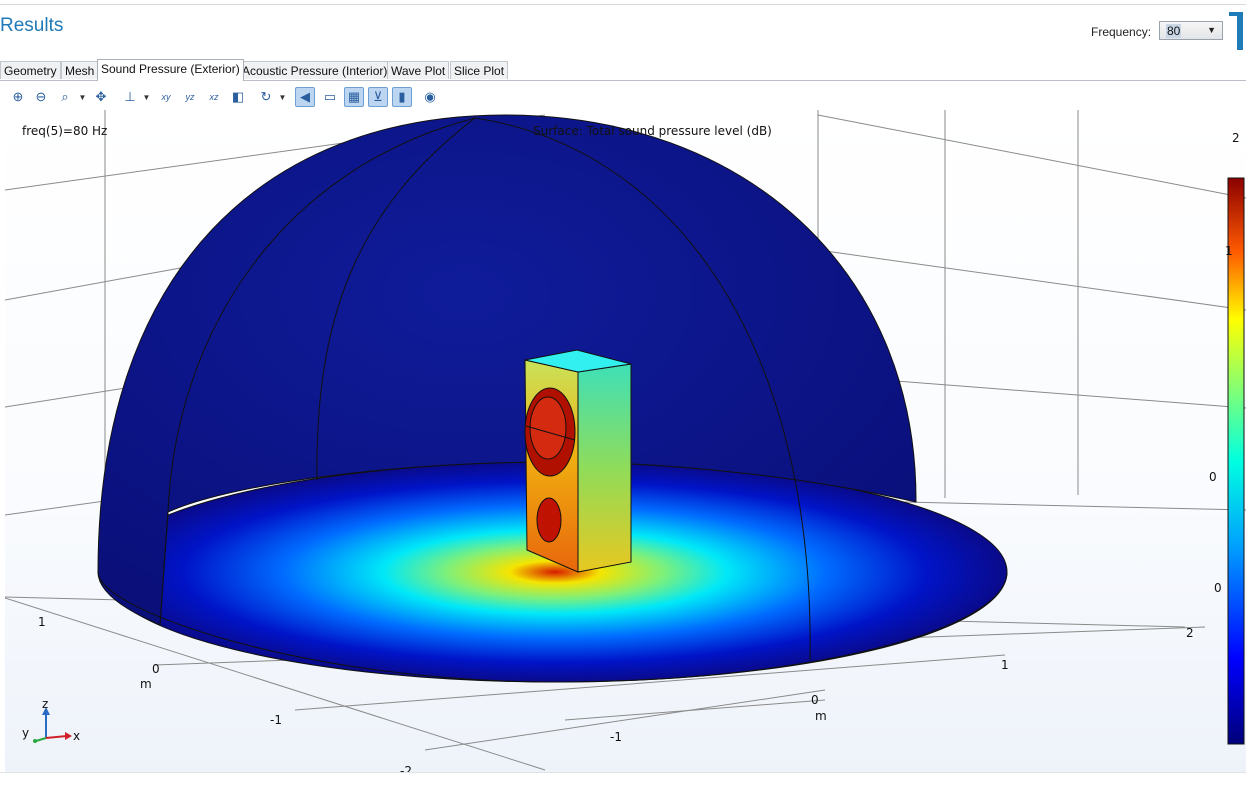 This screenshot has width=1246, height=804. Describe the element at coordinates (130, 97) in the screenshot. I see `view-axis-icon: ⊥` at that location.